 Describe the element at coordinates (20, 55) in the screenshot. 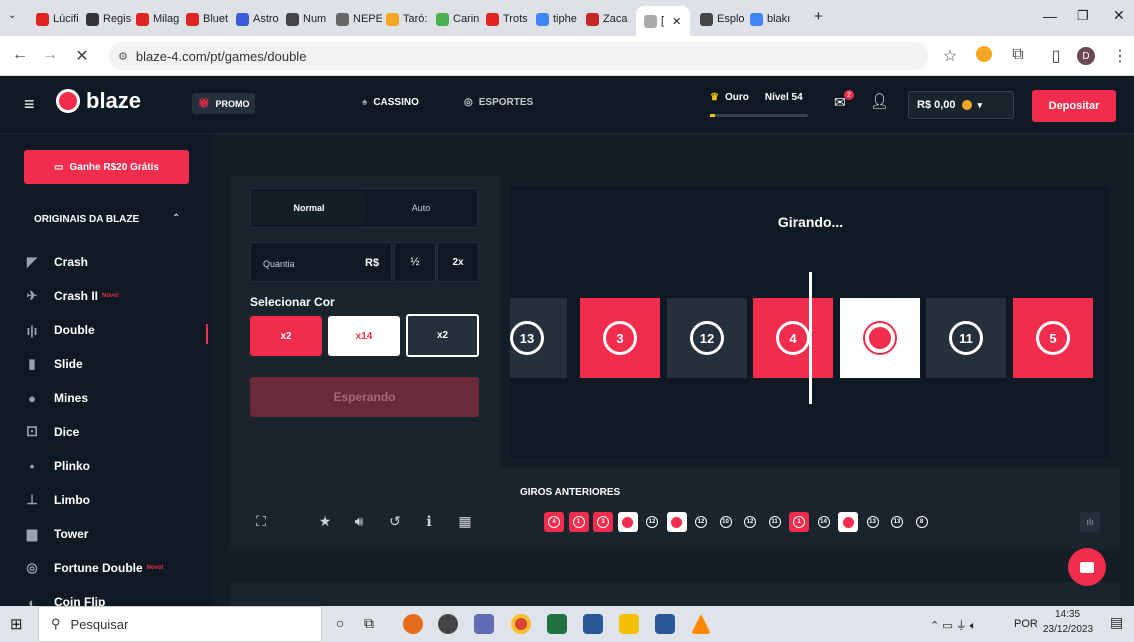

I see `back-icon: ←` at that location.